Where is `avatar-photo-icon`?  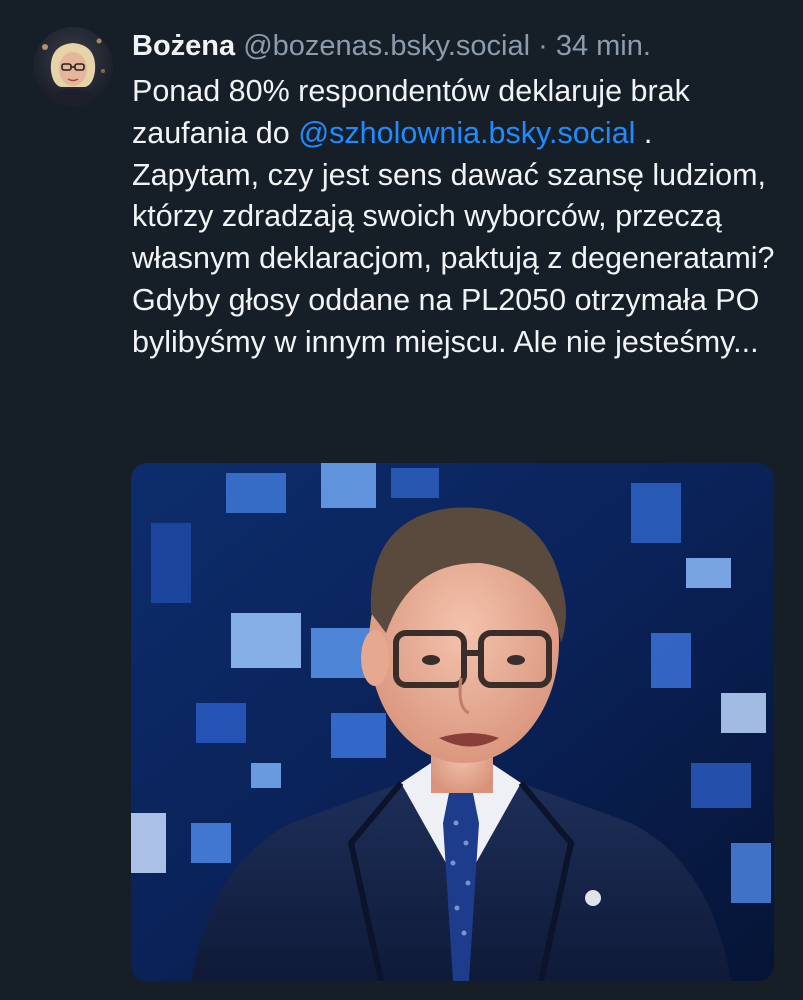
avatar-photo-icon is located at coordinates (73, 67).